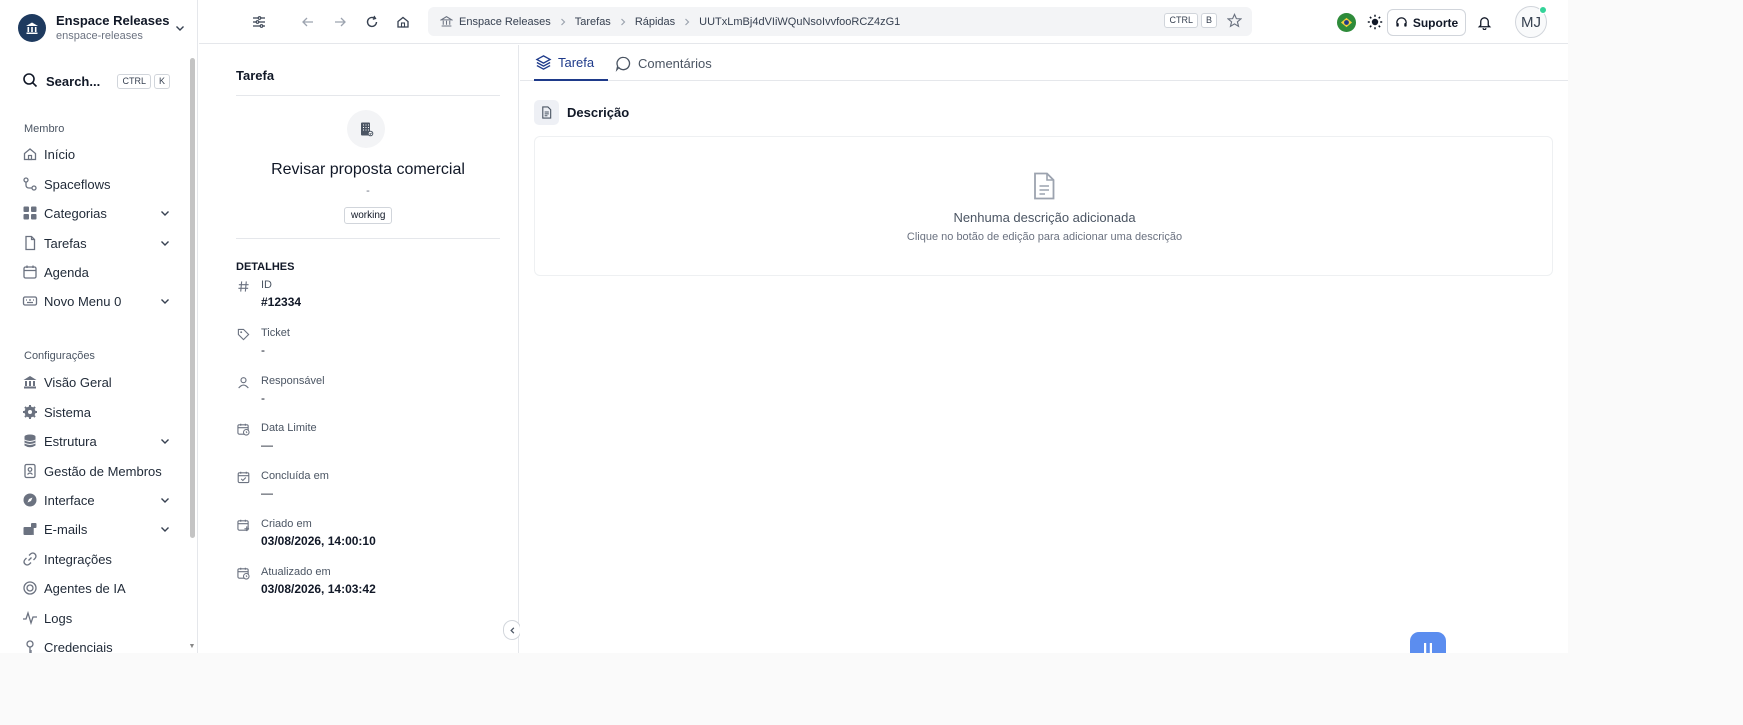 This screenshot has height=725, width=1743. I want to click on back-arrow-icon, so click(308, 22).